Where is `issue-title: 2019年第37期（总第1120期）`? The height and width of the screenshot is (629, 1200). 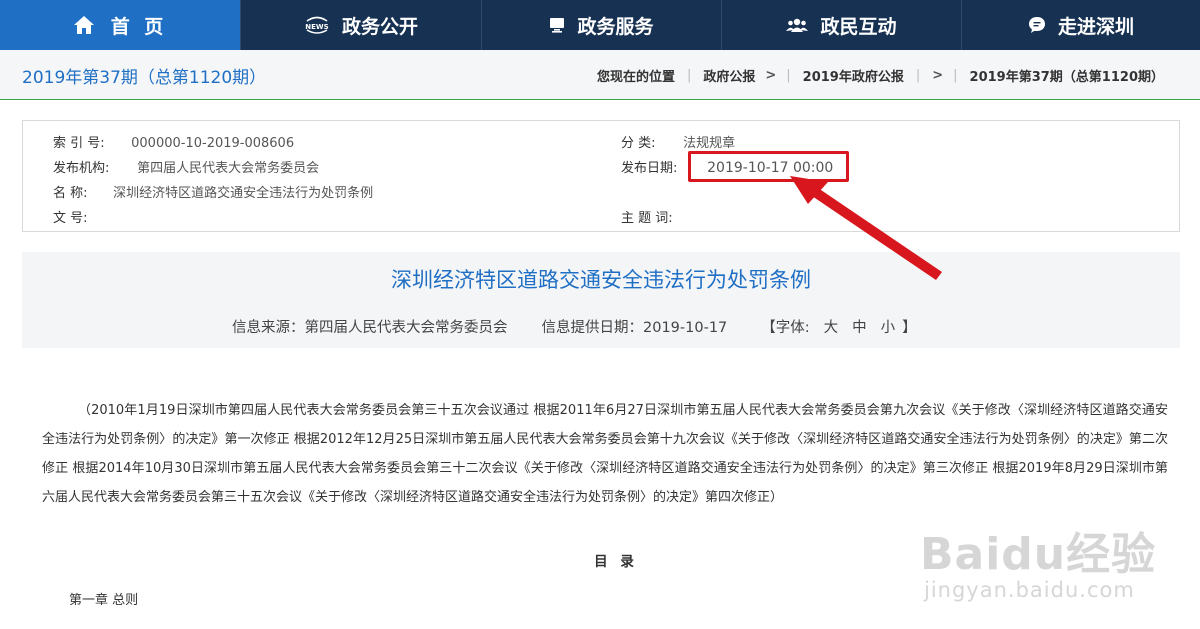
issue-title: 2019年第37期（总第1120期） is located at coordinates (144, 78).